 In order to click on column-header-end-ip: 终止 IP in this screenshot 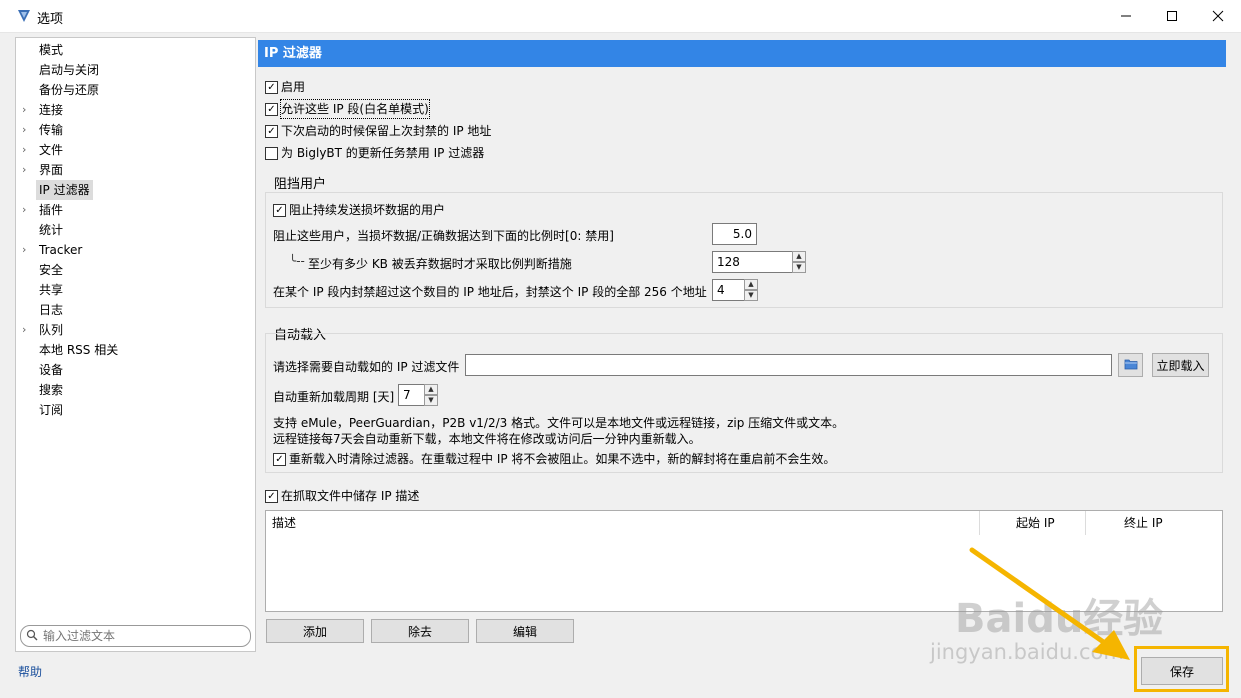, I will do `click(1154, 523)`.